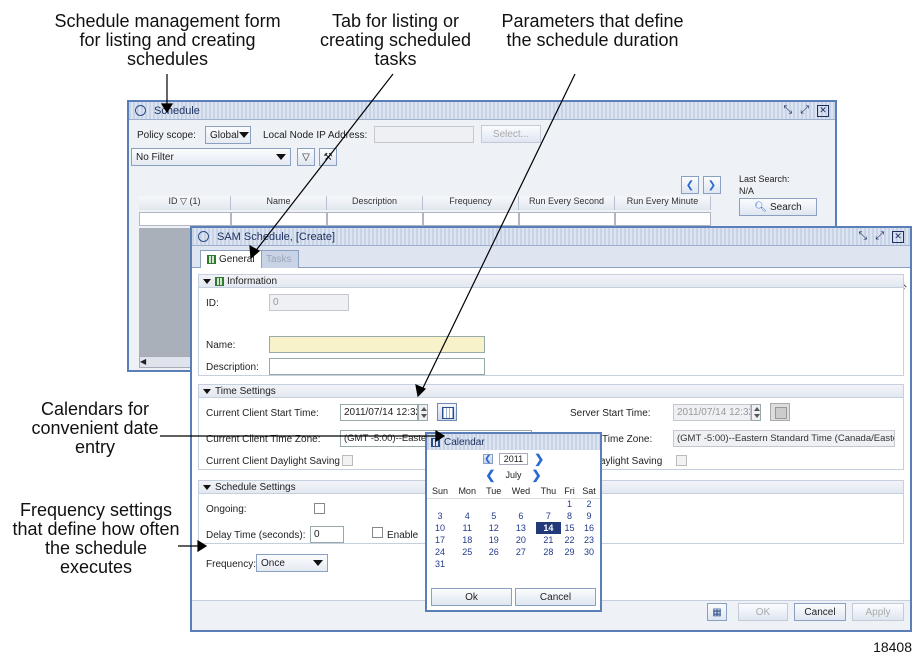 The width and height of the screenshot is (920, 661). I want to click on column-description-label: Description, so click(374, 201).